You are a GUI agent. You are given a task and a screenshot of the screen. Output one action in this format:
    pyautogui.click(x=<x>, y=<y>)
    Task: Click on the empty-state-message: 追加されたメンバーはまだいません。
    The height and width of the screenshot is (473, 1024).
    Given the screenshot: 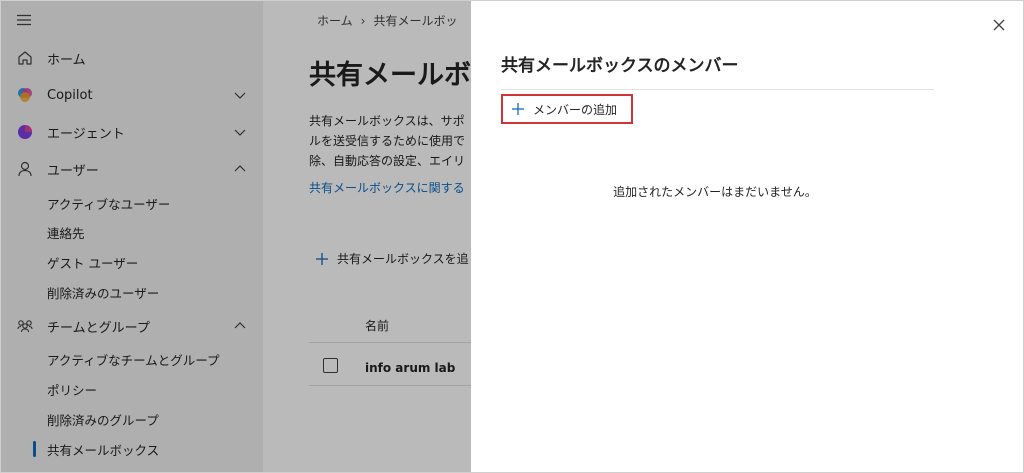 What is the action you would take?
    pyautogui.click(x=715, y=192)
    